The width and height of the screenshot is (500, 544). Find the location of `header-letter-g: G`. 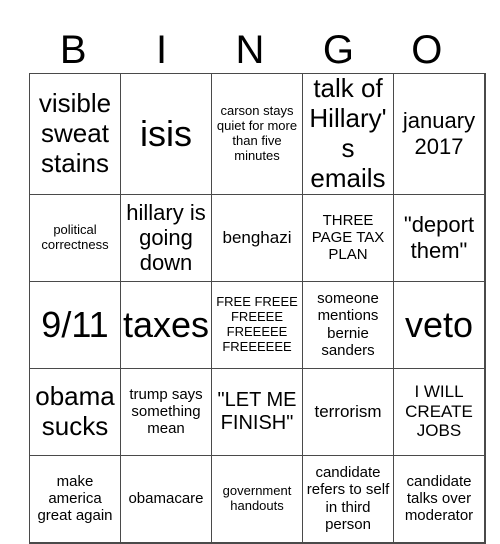

header-letter-g: G is located at coordinates (338, 50).